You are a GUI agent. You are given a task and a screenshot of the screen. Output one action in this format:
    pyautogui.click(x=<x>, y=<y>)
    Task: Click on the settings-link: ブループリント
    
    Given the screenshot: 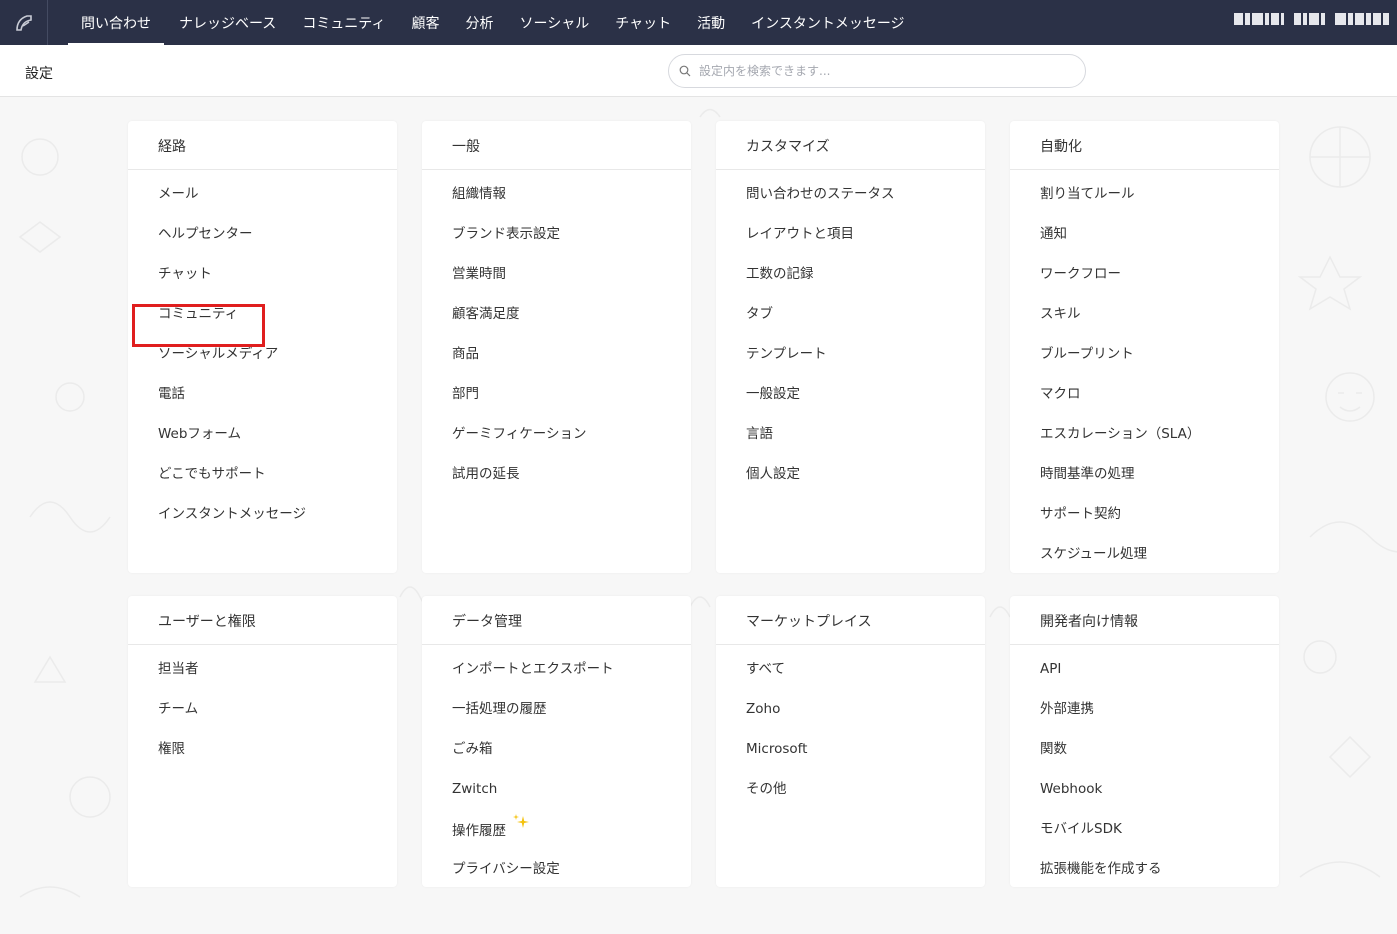 What is the action you would take?
    pyautogui.click(x=1144, y=356)
    